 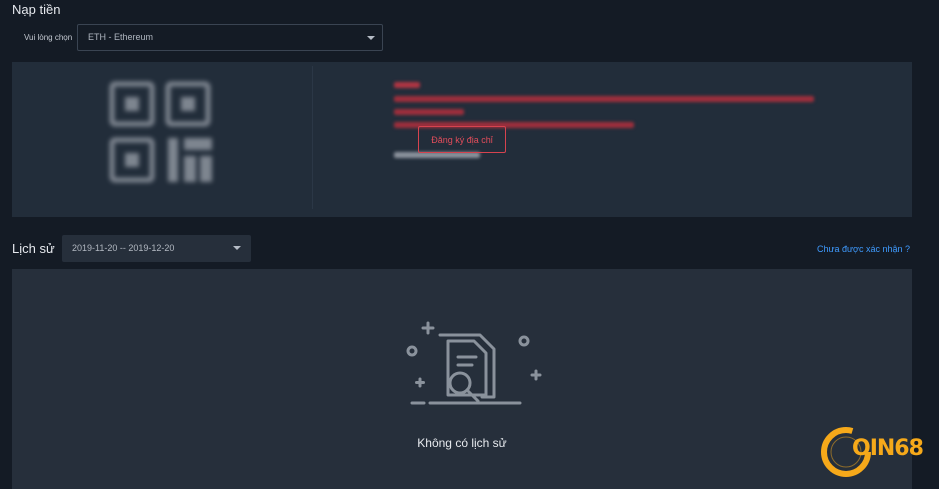 I want to click on register-address-button: Đăng ký địa chỉ, so click(x=462, y=139).